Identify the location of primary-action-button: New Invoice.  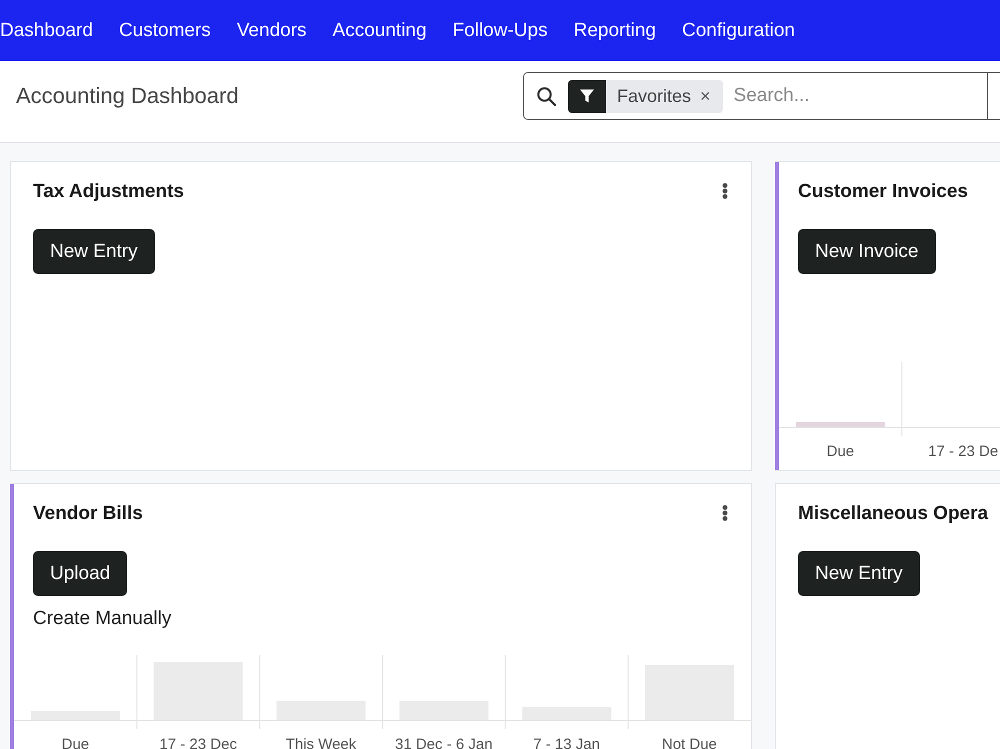
(867, 251).